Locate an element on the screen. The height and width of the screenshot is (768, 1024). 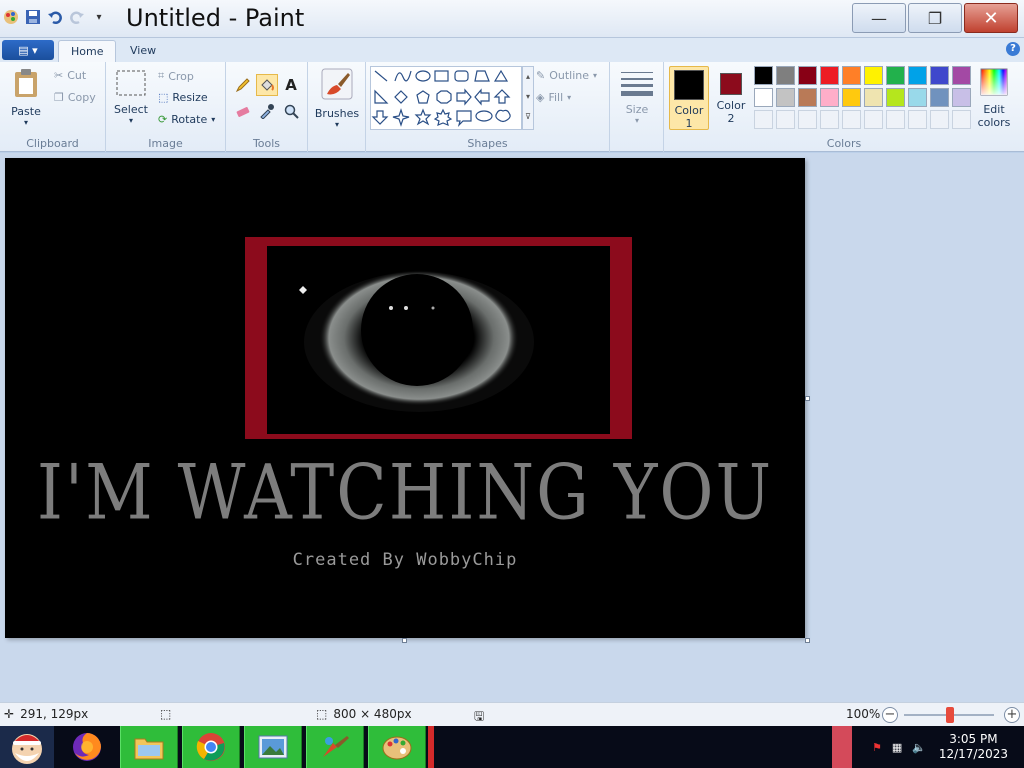
size-button: Size ▾ is located at coordinates (637, 97).